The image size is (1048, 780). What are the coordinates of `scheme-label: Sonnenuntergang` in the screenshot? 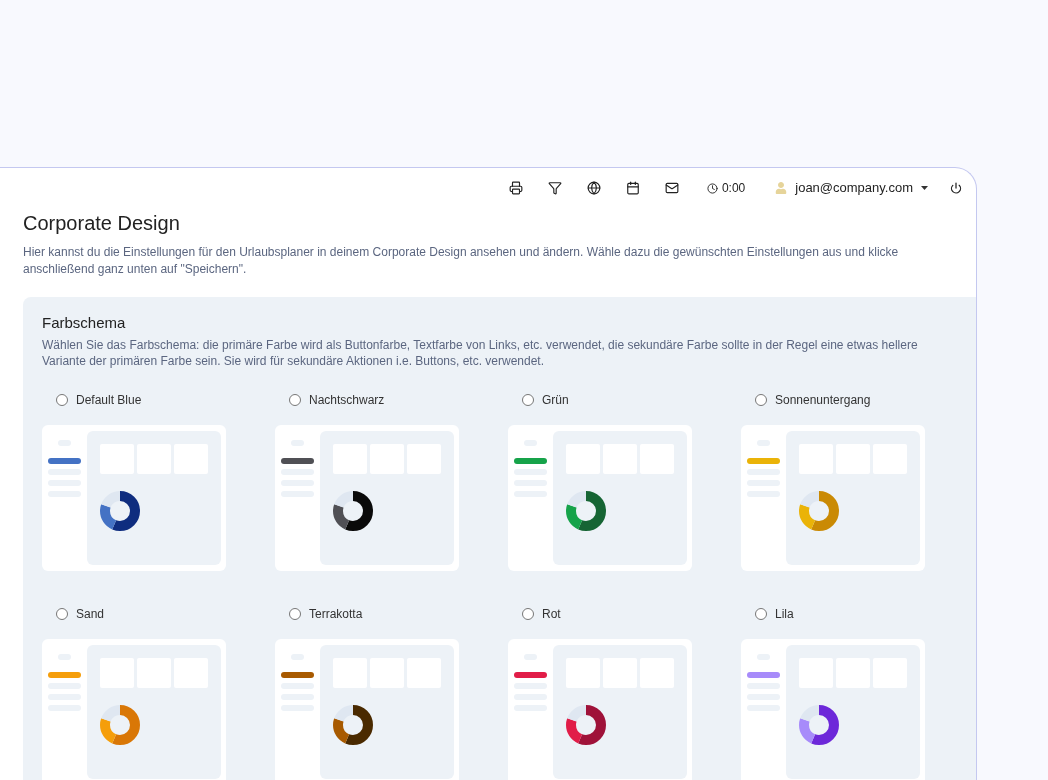 It's located at (823, 400).